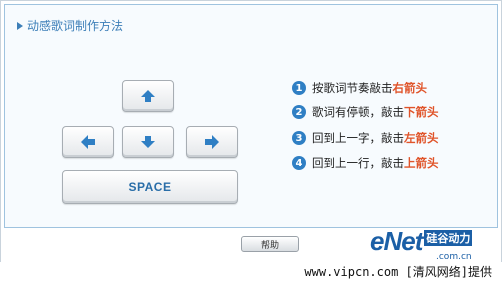 The width and height of the screenshot is (502, 284). Describe the element at coordinates (299, 138) in the screenshot. I see `step-number-badge: 3` at that location.